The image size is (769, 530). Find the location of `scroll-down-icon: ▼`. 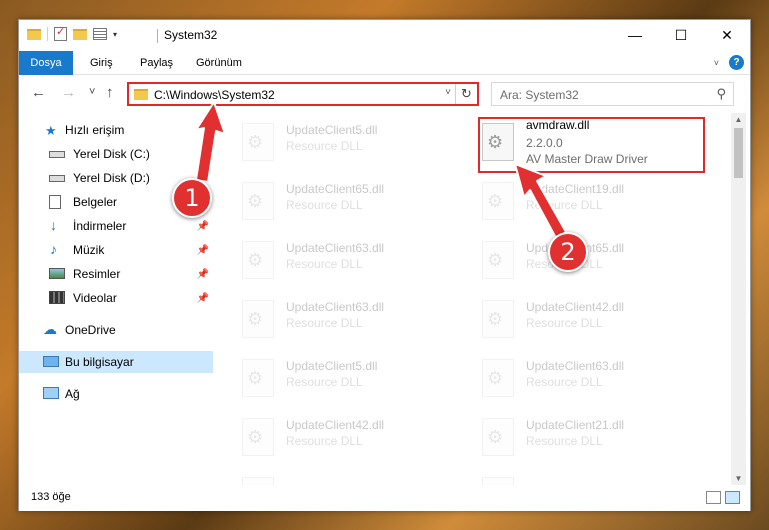

scroll-down-icon: ▼ is located at coordinates (738, 478).